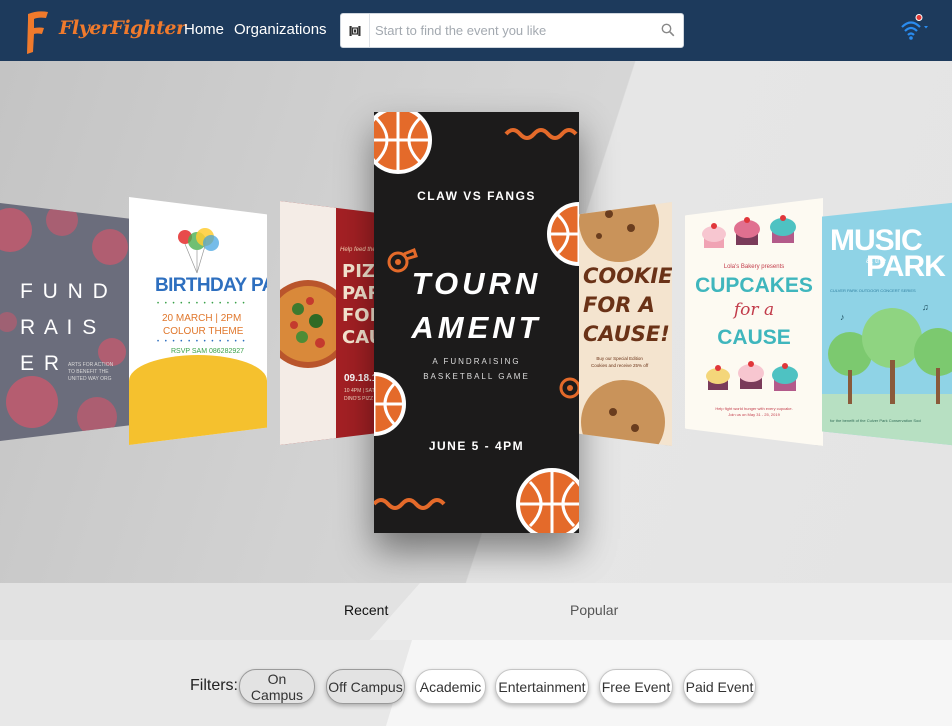  I want to click on filter-off-campus: Off Campus, so click(365, 686).